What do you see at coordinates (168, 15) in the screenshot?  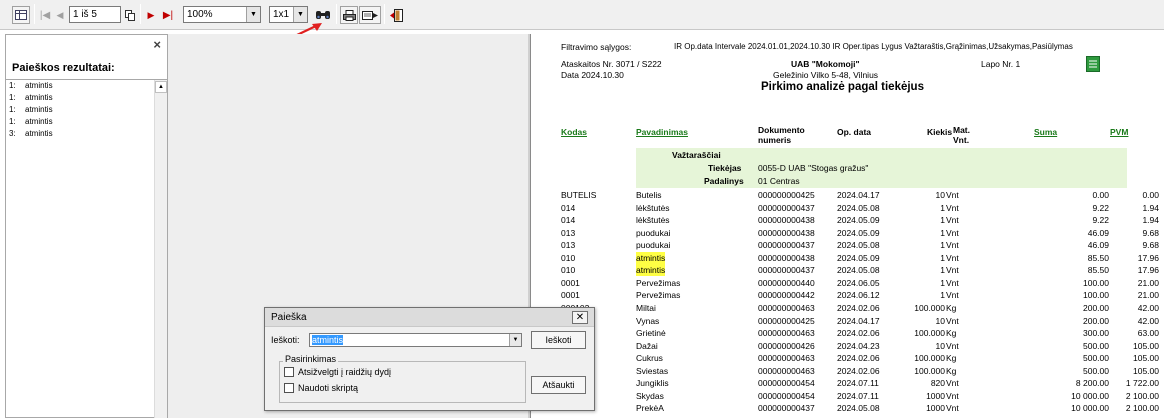 I see `last-page-button: ▶|` at bounding box center [168, 15].